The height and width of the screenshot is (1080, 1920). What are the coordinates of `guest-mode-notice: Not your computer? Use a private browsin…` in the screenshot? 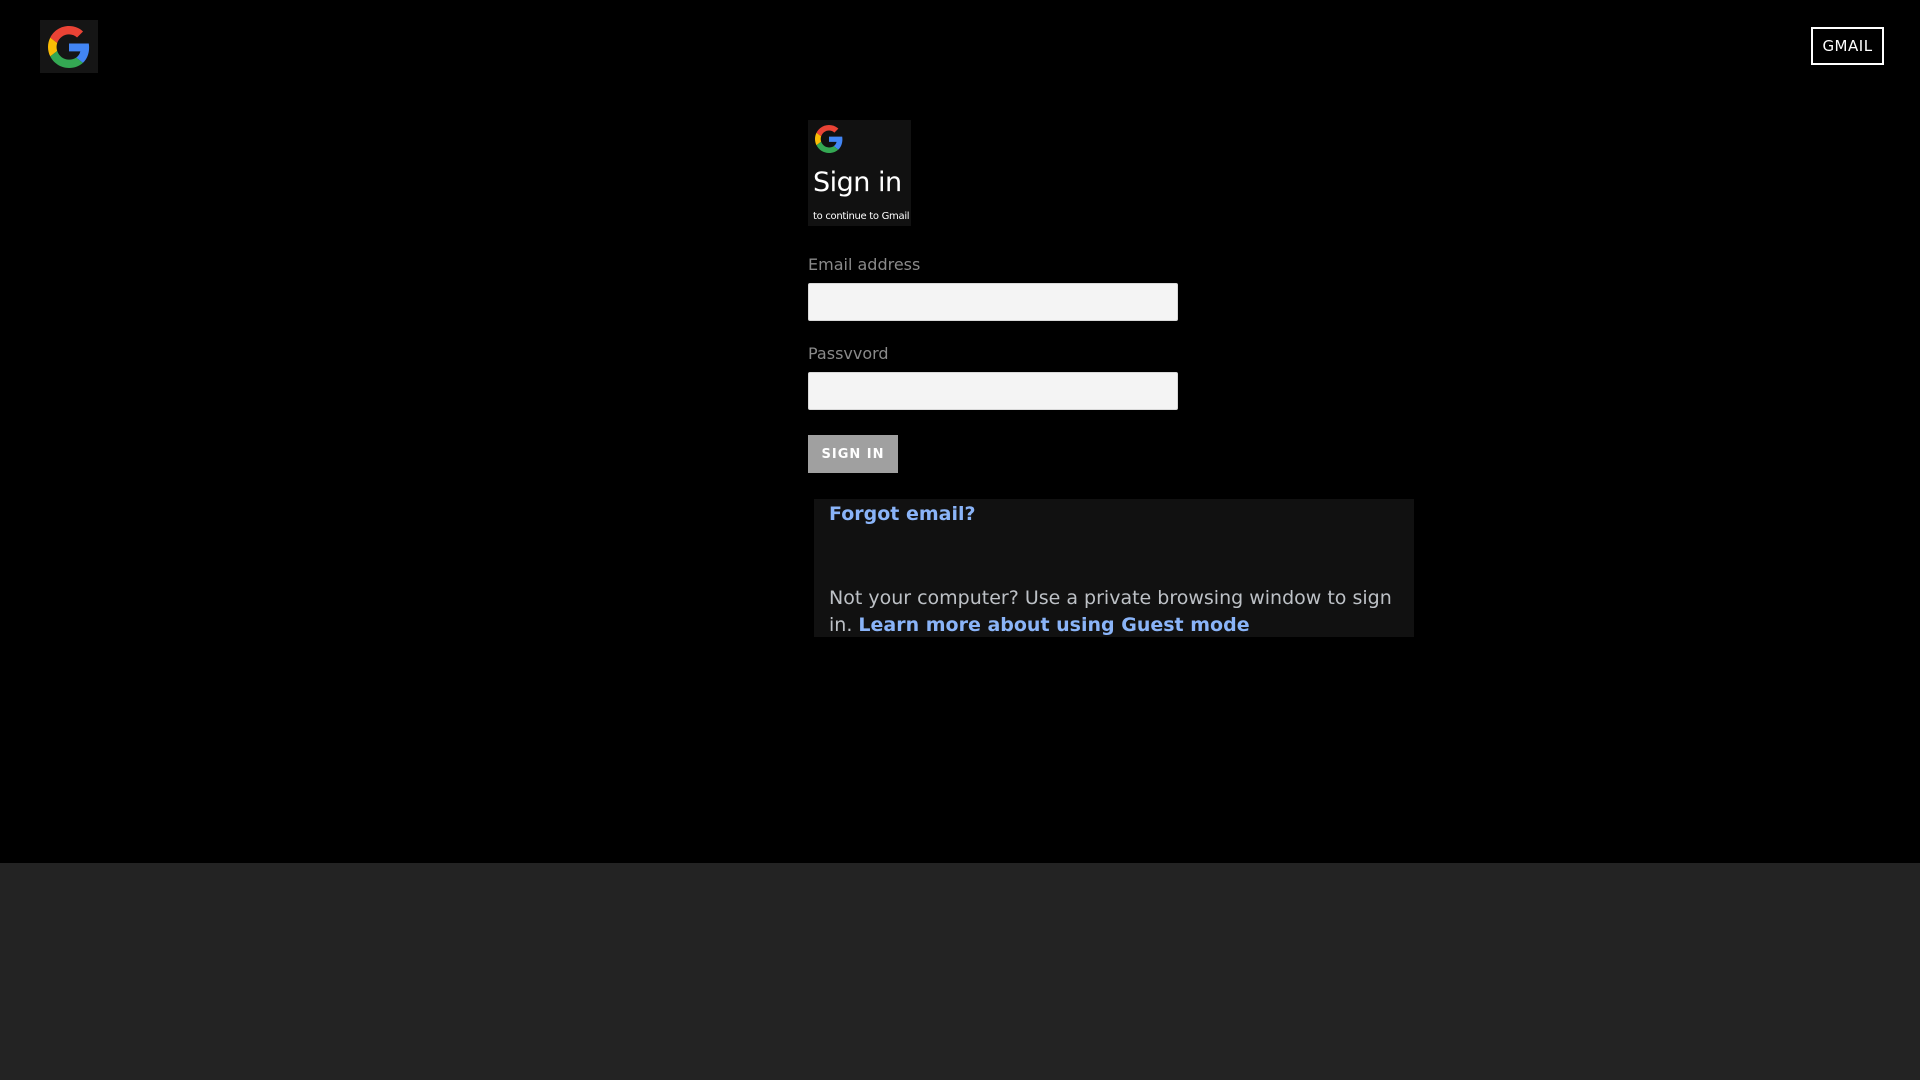 It's located at (1116, 612).